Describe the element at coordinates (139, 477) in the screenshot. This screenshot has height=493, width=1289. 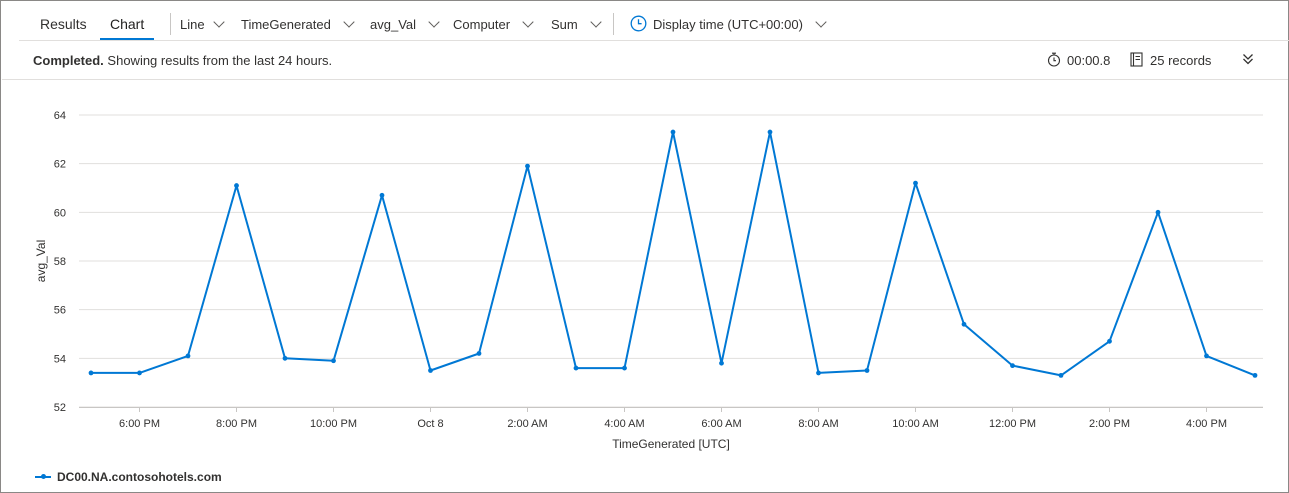
I see `legend-label: DC00.NA.contosohotels.com` at that location.